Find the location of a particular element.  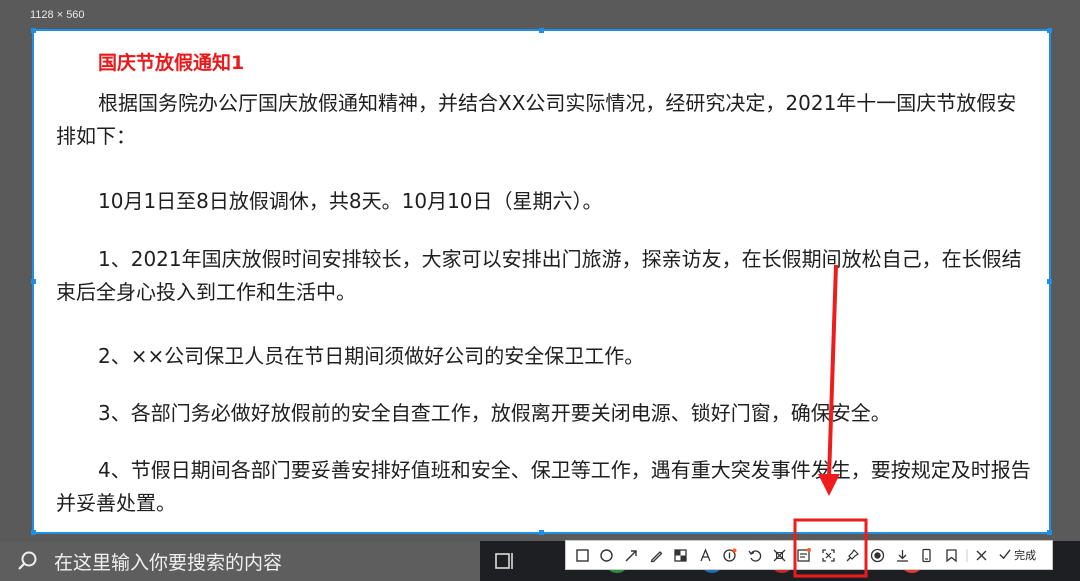

taskbar-search-box: 在这里输入你要搜索的内容 is located at coordinates (240, 561).